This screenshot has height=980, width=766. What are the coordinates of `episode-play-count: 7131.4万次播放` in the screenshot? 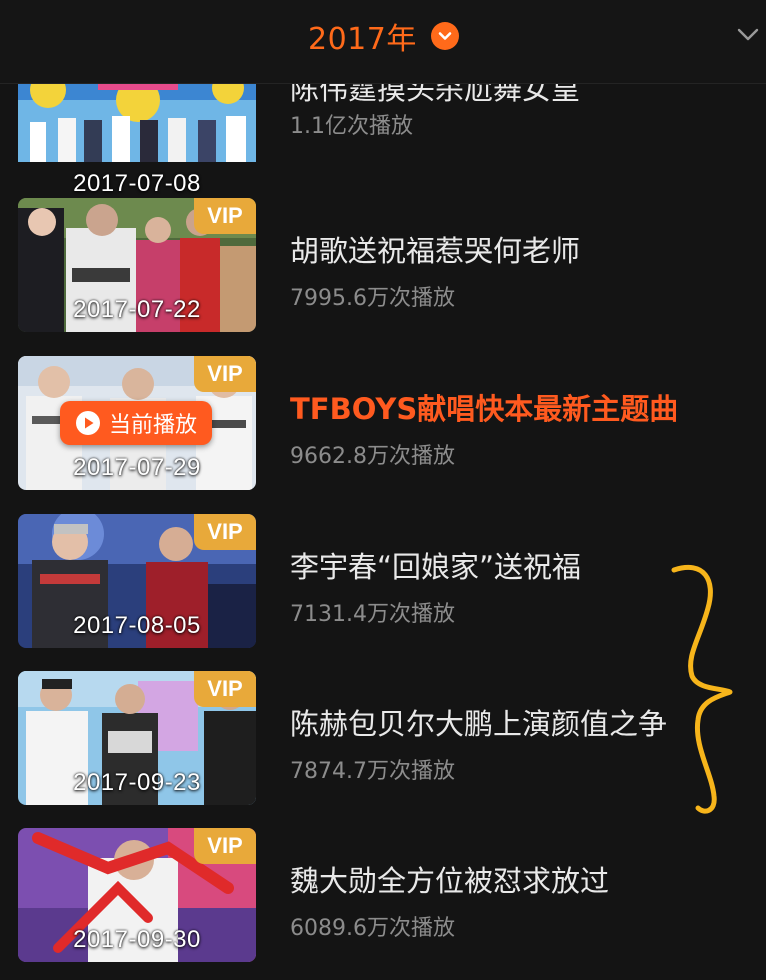 It's located at (372, 614).